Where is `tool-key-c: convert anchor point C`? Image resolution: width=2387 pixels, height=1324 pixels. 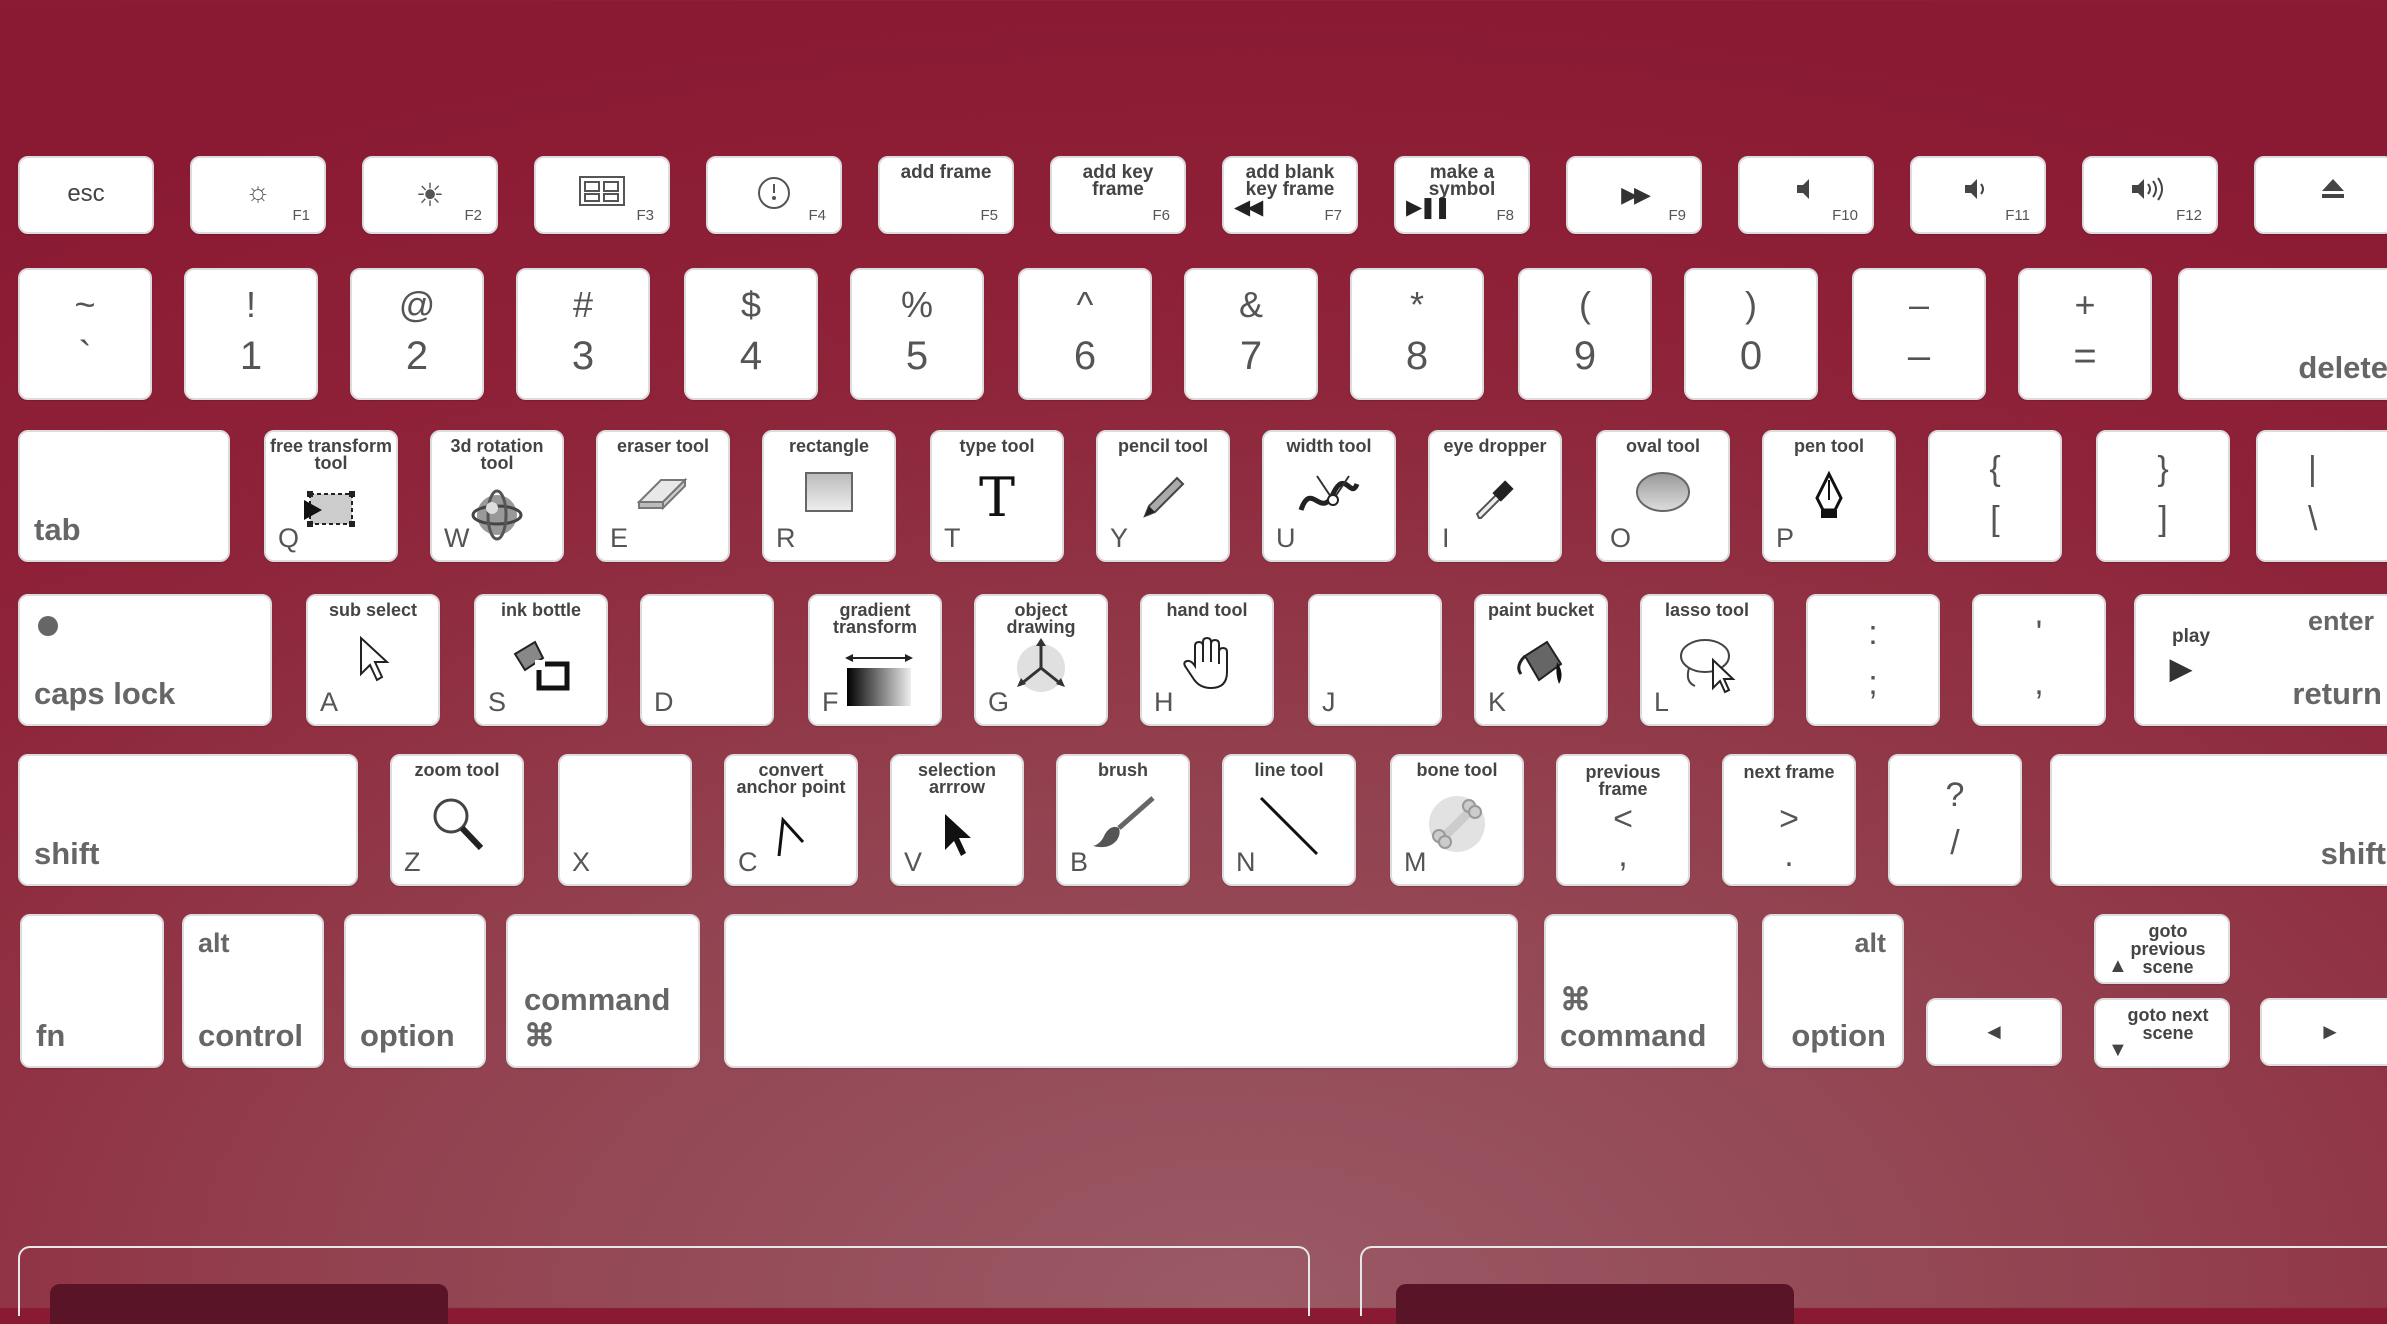 tool-key-c: convert anchor point C is located at coordinates (791, 820).